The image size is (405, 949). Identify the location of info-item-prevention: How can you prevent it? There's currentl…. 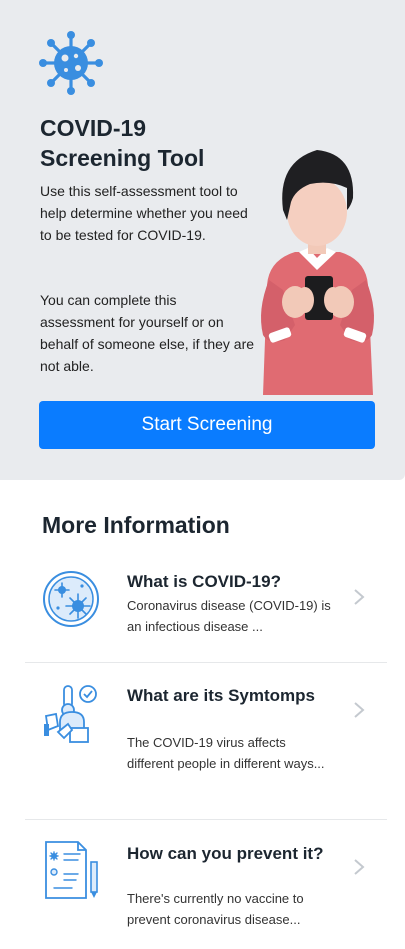
(206, 890).